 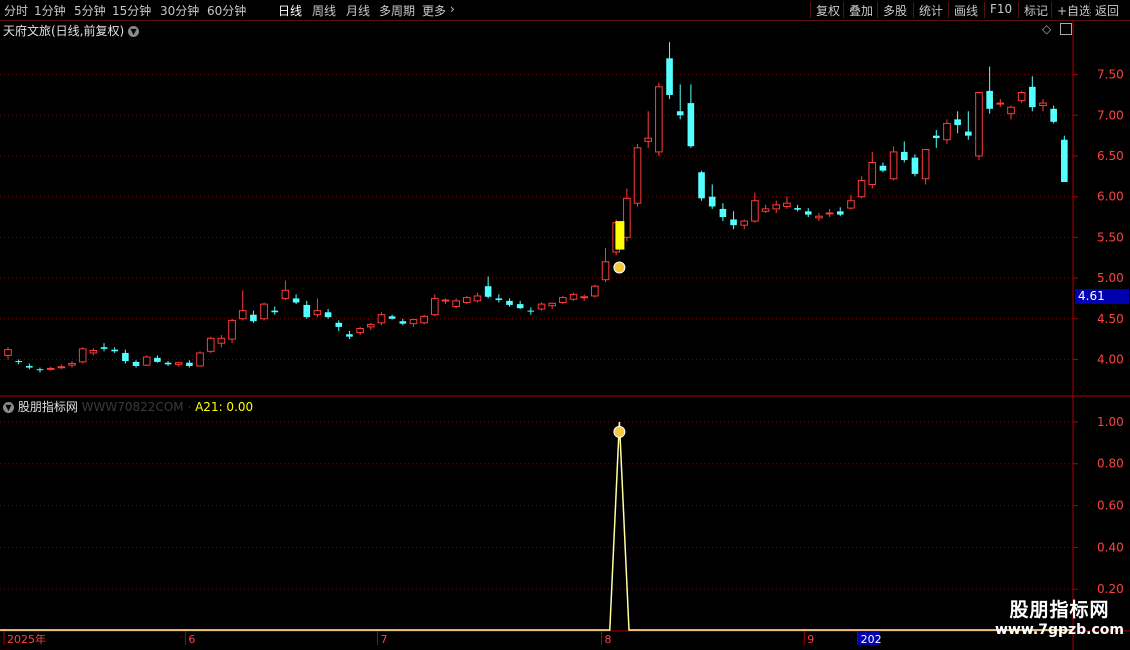 What do you see at coordinates (1066, 29) in the screenshot?
I see `layout-toggle-icon` at bounding box center [1066, 29].